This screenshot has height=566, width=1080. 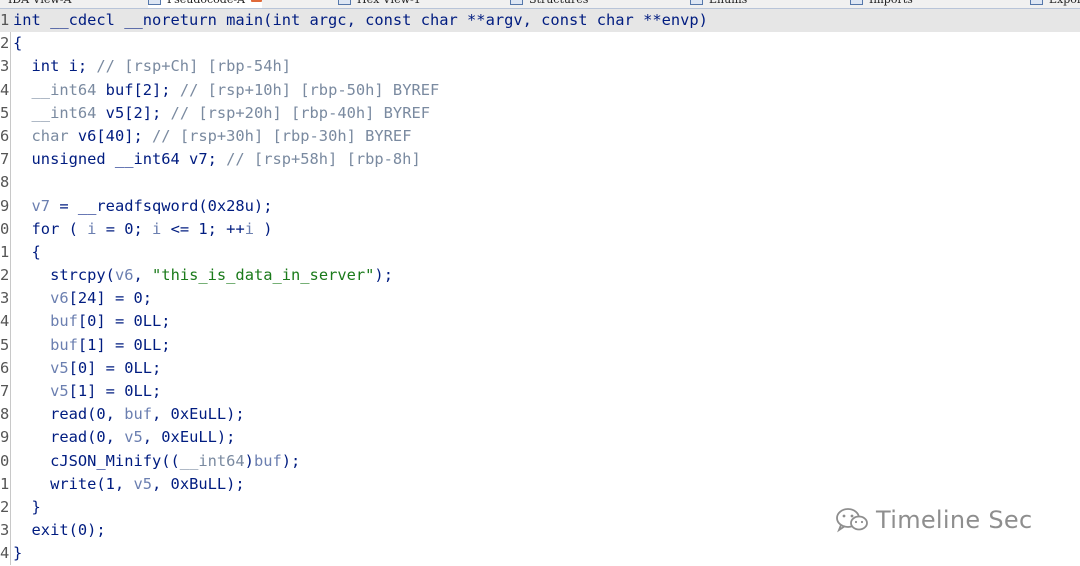 I want to click on code-token: );, so click(x=291, y=460).